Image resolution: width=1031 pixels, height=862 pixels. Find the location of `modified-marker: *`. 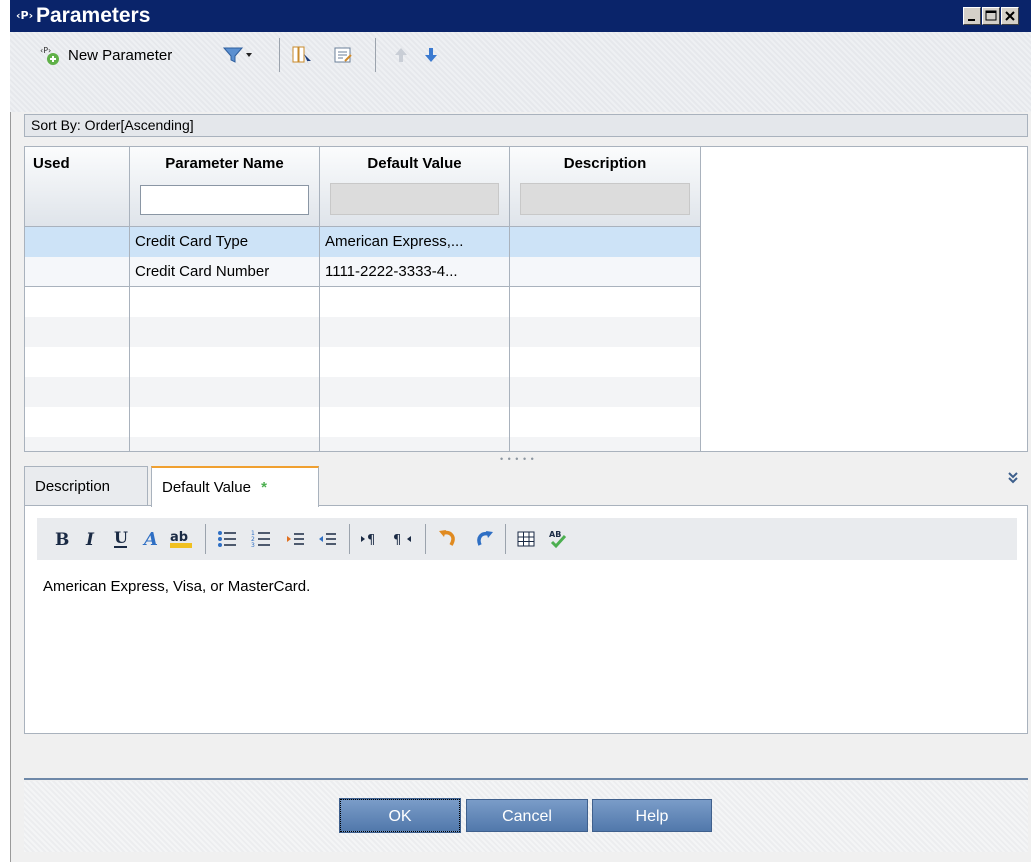

modified-marker: * is located at coordinates (264, 487).